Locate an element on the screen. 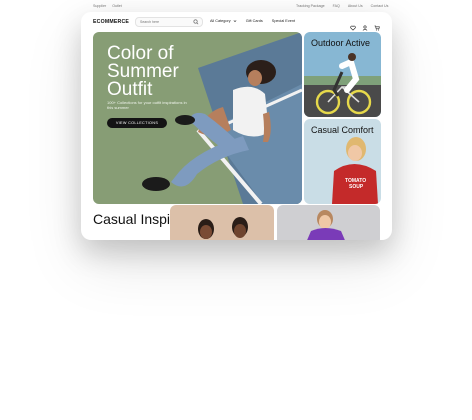  category-card-outdoor-active: Outdoor Active is located at coordinates (342, 74).